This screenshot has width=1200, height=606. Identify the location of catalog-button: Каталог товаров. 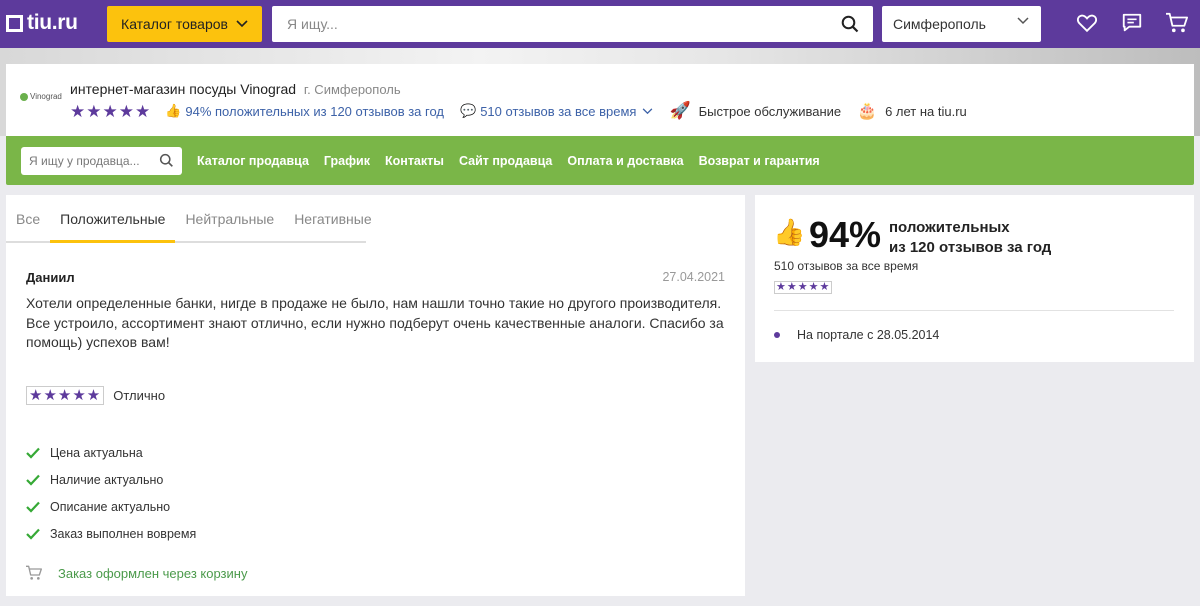
(184, 24).